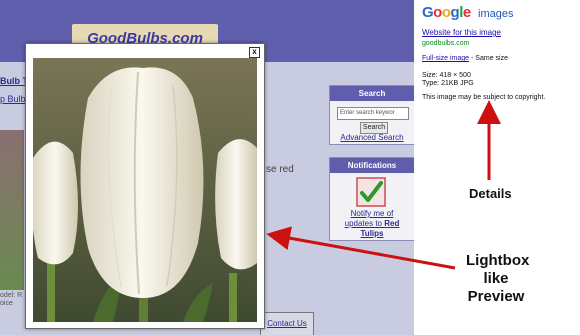 This screenshot has height=335, width=580. Describe the element at coordinates (372, 233) in the screenshot. I see `notify-line3: Tulips` at that location.